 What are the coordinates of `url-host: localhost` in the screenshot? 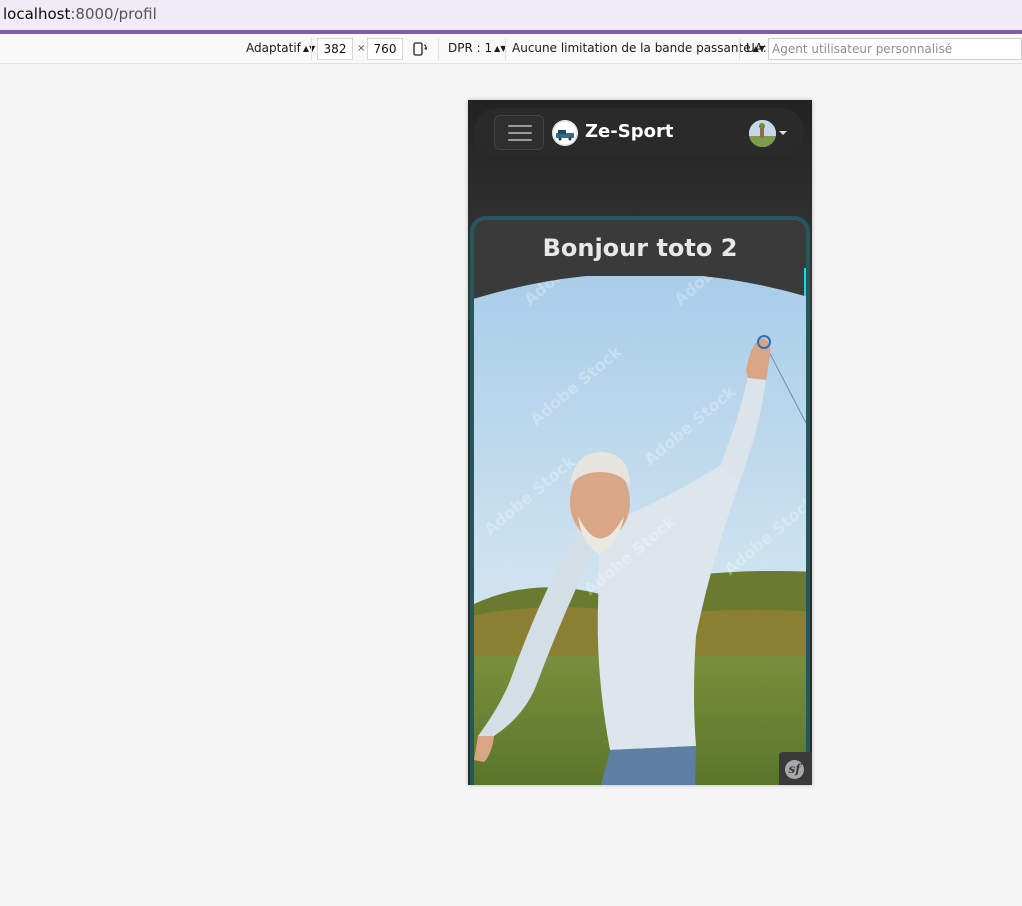 It's located at (37, 14).